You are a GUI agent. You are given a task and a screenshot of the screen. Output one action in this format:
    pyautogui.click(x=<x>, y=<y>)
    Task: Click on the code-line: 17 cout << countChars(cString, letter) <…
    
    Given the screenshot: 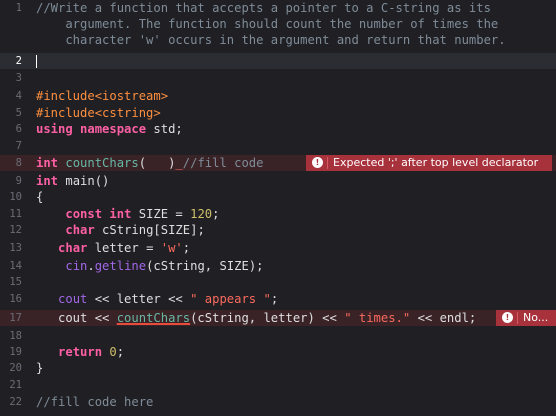 What is the action you would take?
    pyautogui.click(x=278, y=318)
    